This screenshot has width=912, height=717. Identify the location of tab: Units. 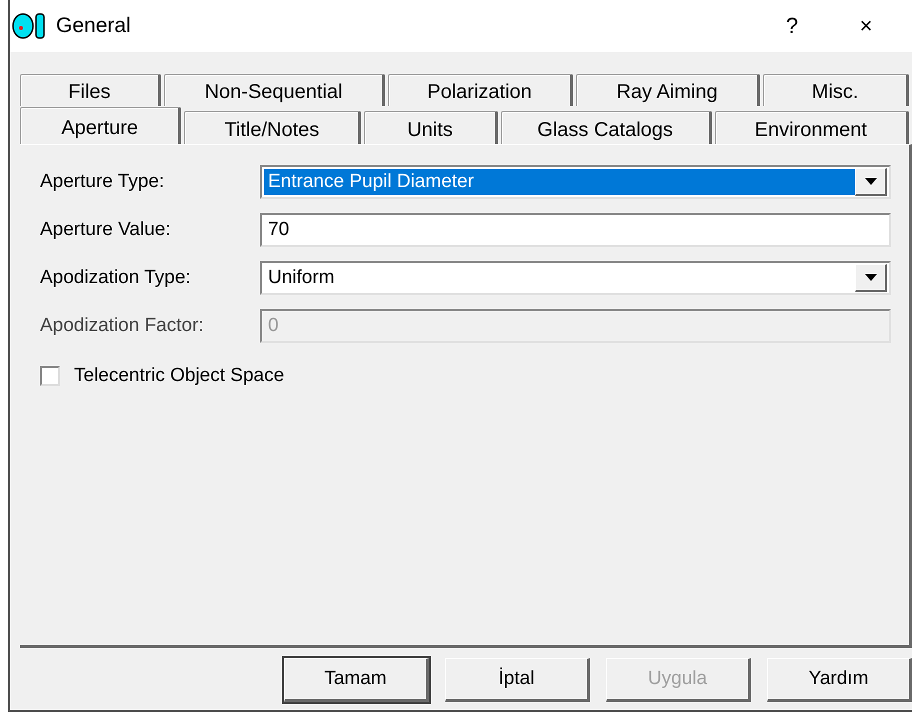
(431, 127).